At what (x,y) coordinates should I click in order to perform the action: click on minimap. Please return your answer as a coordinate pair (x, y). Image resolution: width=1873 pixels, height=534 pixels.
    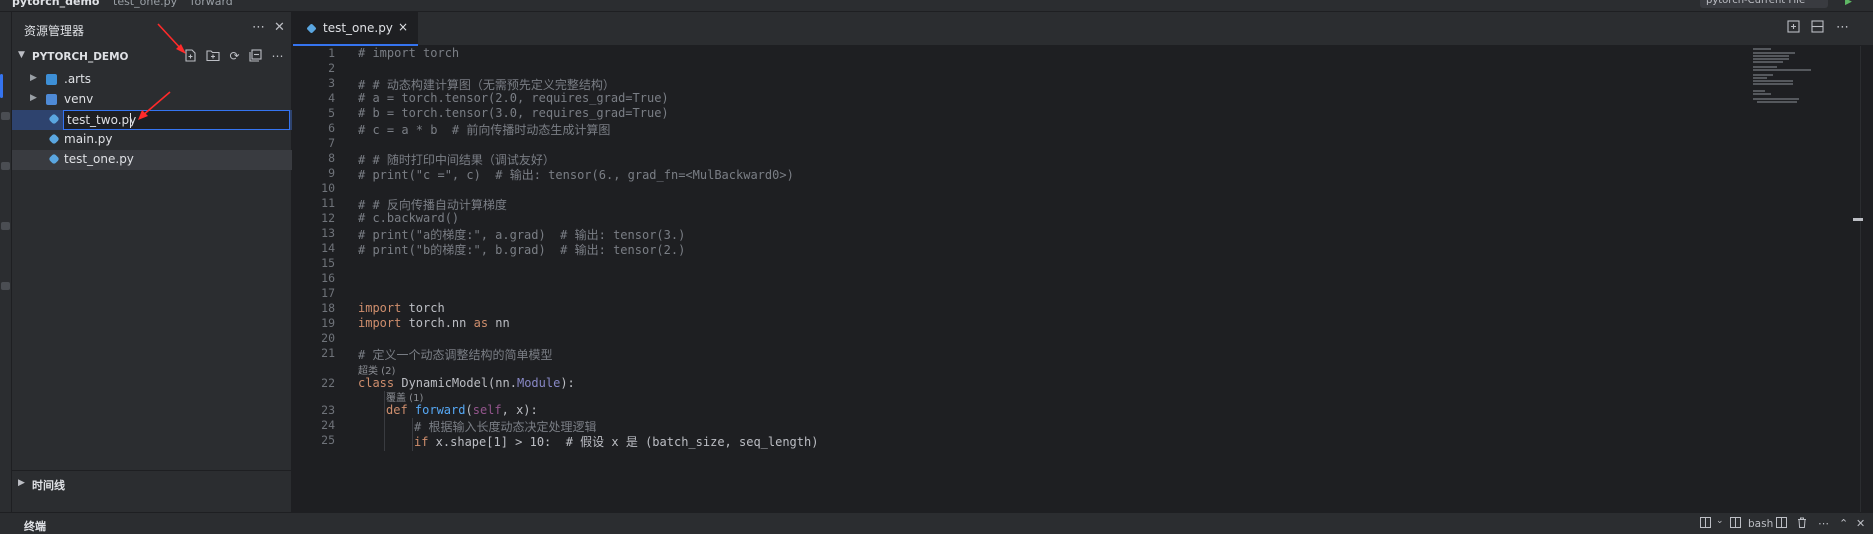
    Looking at the image, I should click on (1798, 76).